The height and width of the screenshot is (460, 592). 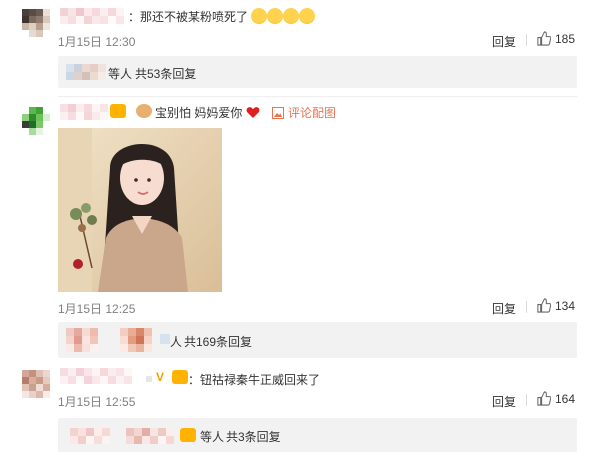 I want to click on portrait-image, so click(x=140, y=210).